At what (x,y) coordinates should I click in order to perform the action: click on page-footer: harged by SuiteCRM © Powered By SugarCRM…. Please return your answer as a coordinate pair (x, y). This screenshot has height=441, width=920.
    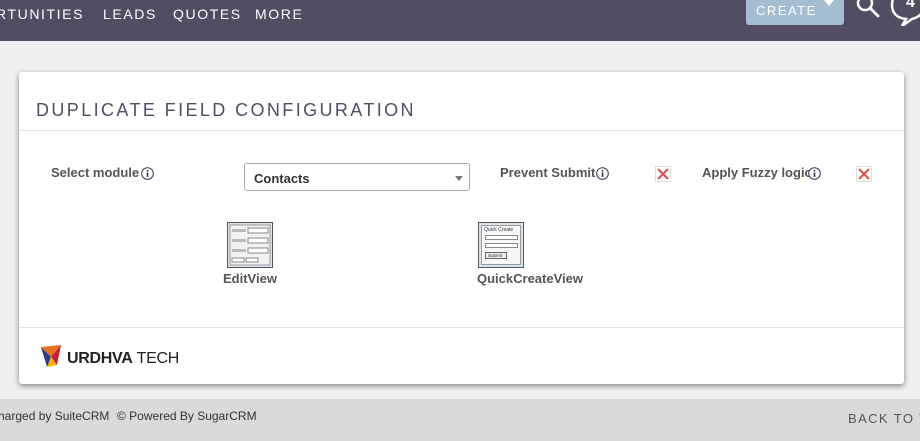
    Looking at the image, I should click on (460, 420).